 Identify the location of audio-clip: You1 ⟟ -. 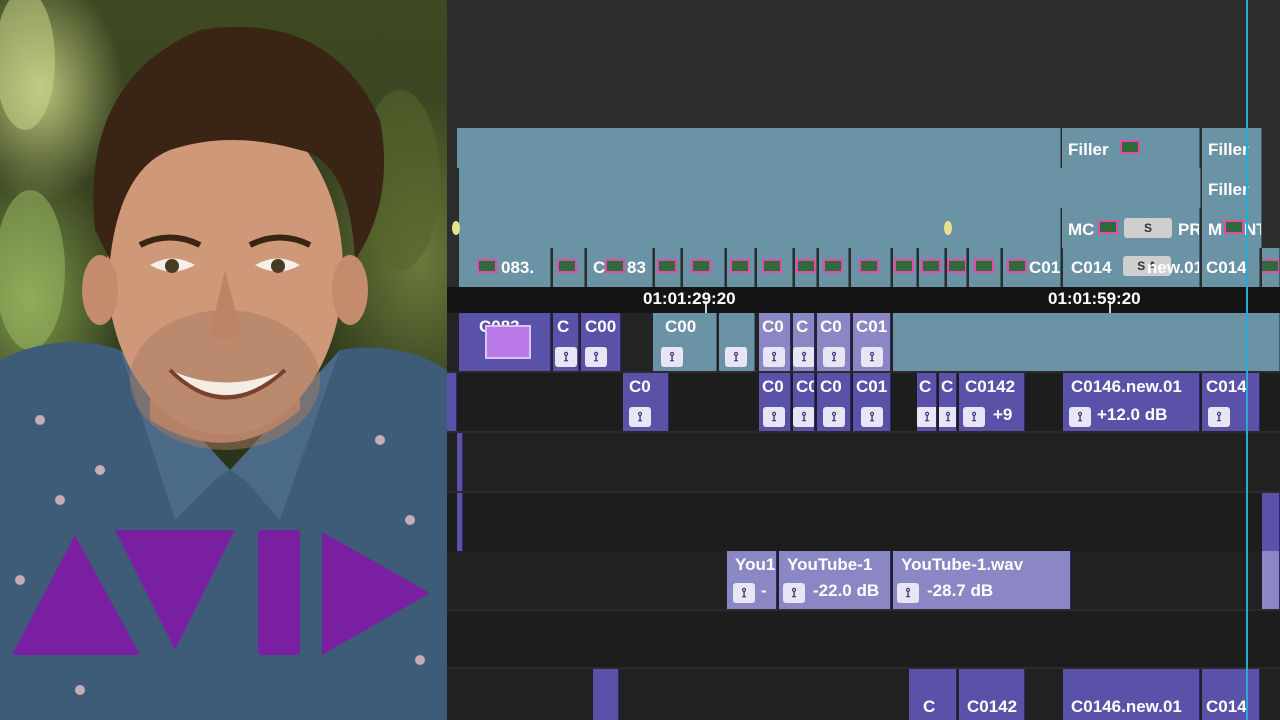
(752, 580).